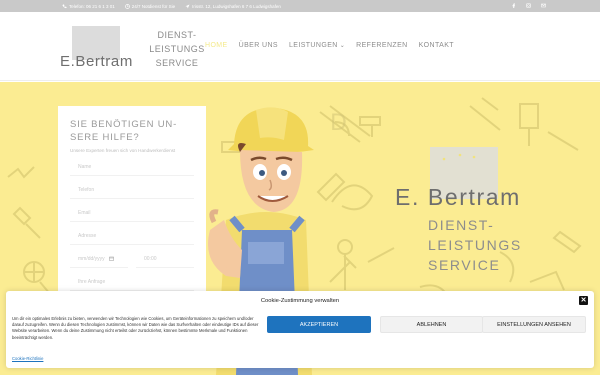 This screenshot has width=600, height=375. I want to click on nav-leistungen: LEISTUNGEN ⌄, so click(317, 45).